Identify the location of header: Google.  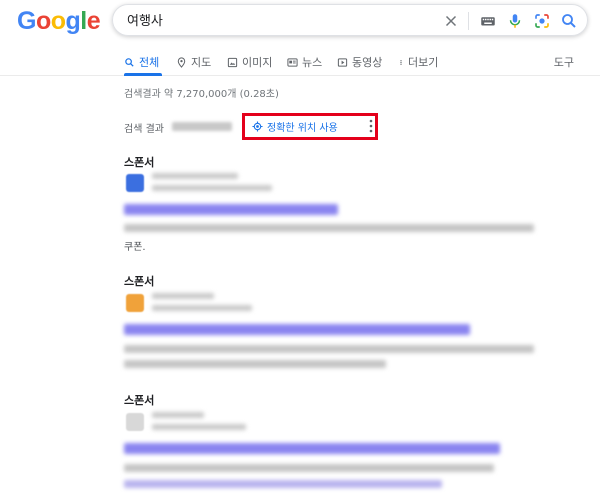
(300, 22).